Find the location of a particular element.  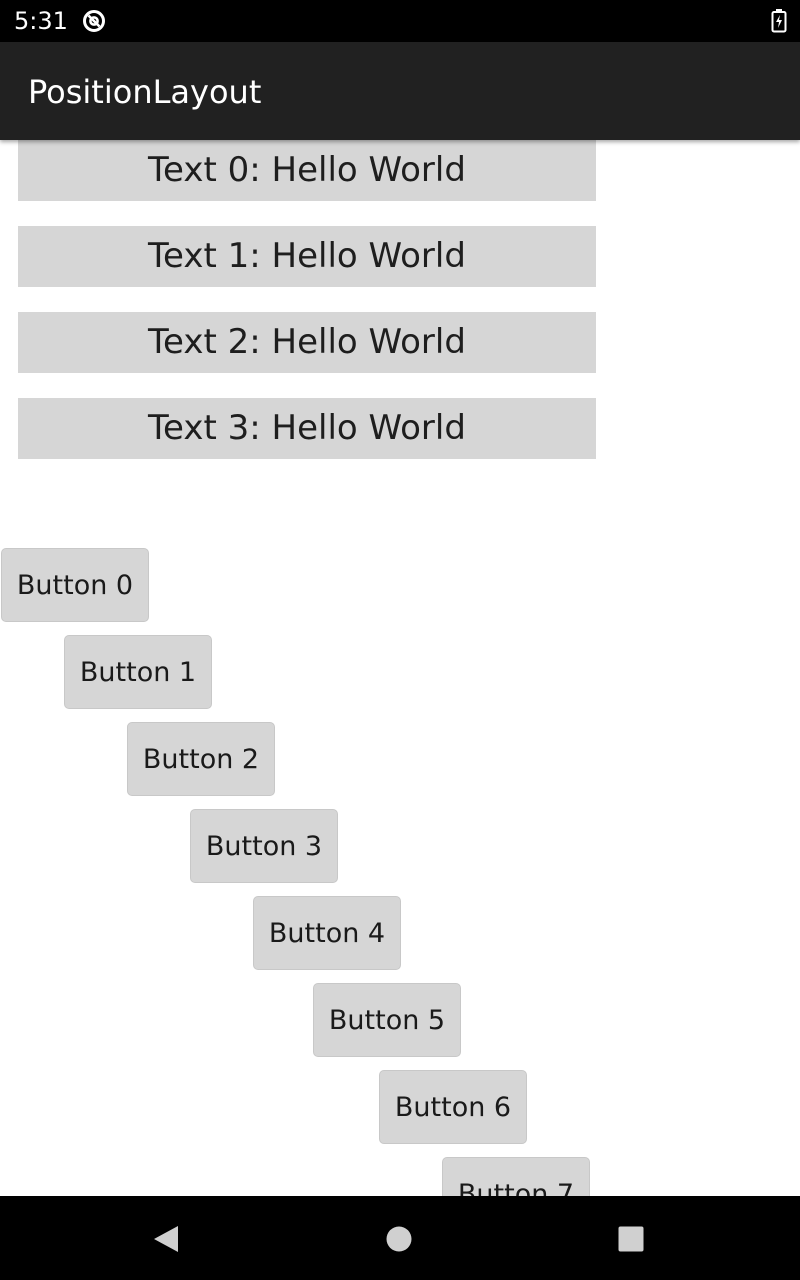

text-view-3: Text 3: Hello World is located at coordinates (307, 428).